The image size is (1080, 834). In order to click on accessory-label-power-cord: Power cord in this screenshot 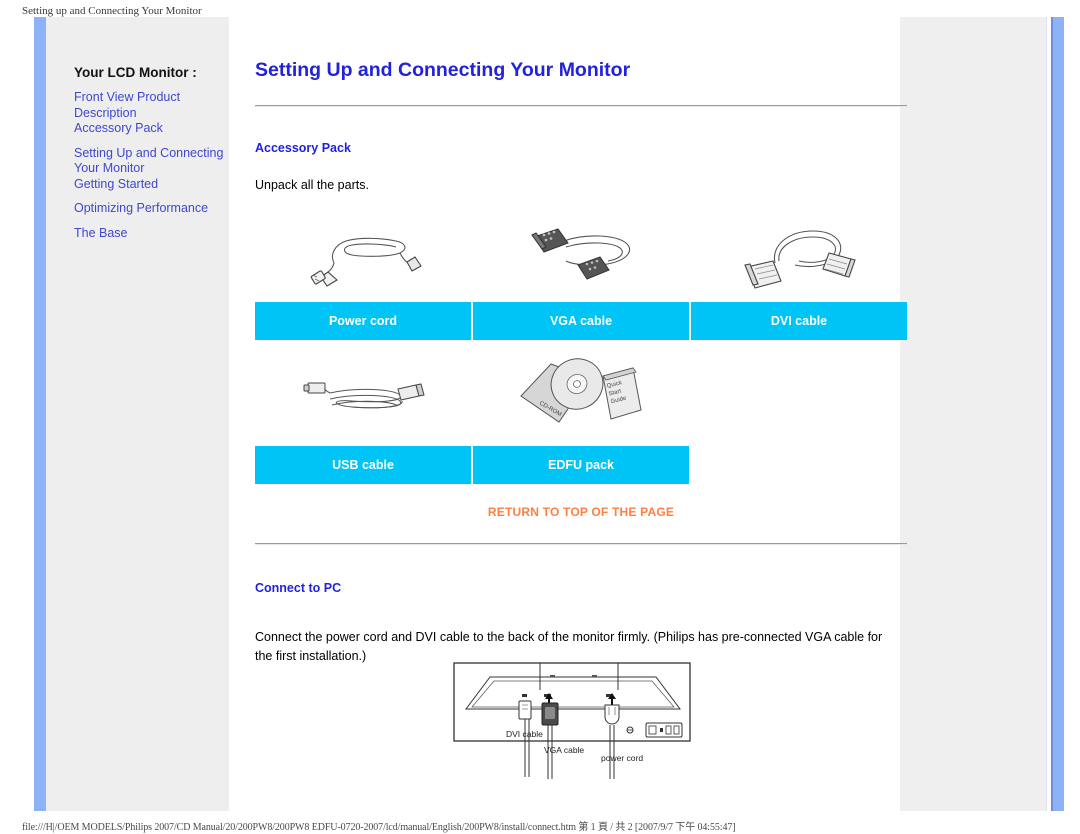, I will do `click(363, 321)`.